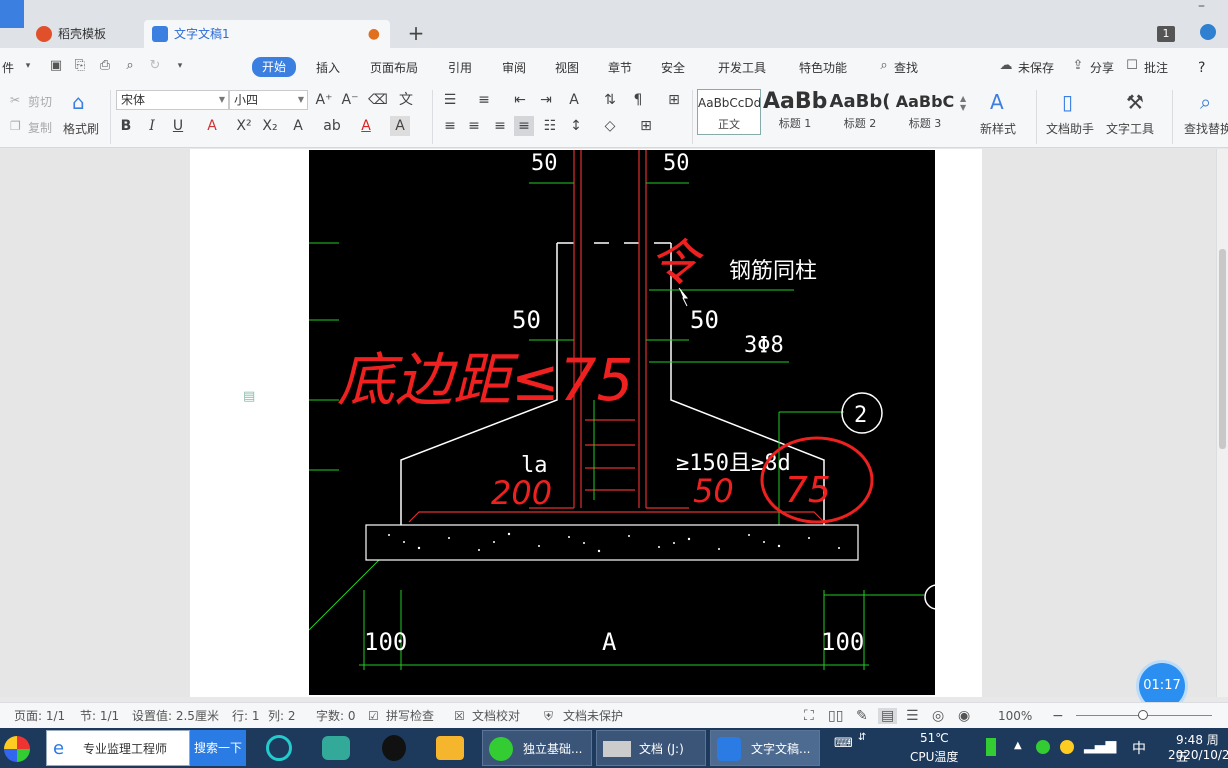 This screenshot has width=1228, height=768. What do you see at coordinates (1036, 68) in the screenshot?
I see `unsaved-status: 未保存` at bounding box center [1036, 68].